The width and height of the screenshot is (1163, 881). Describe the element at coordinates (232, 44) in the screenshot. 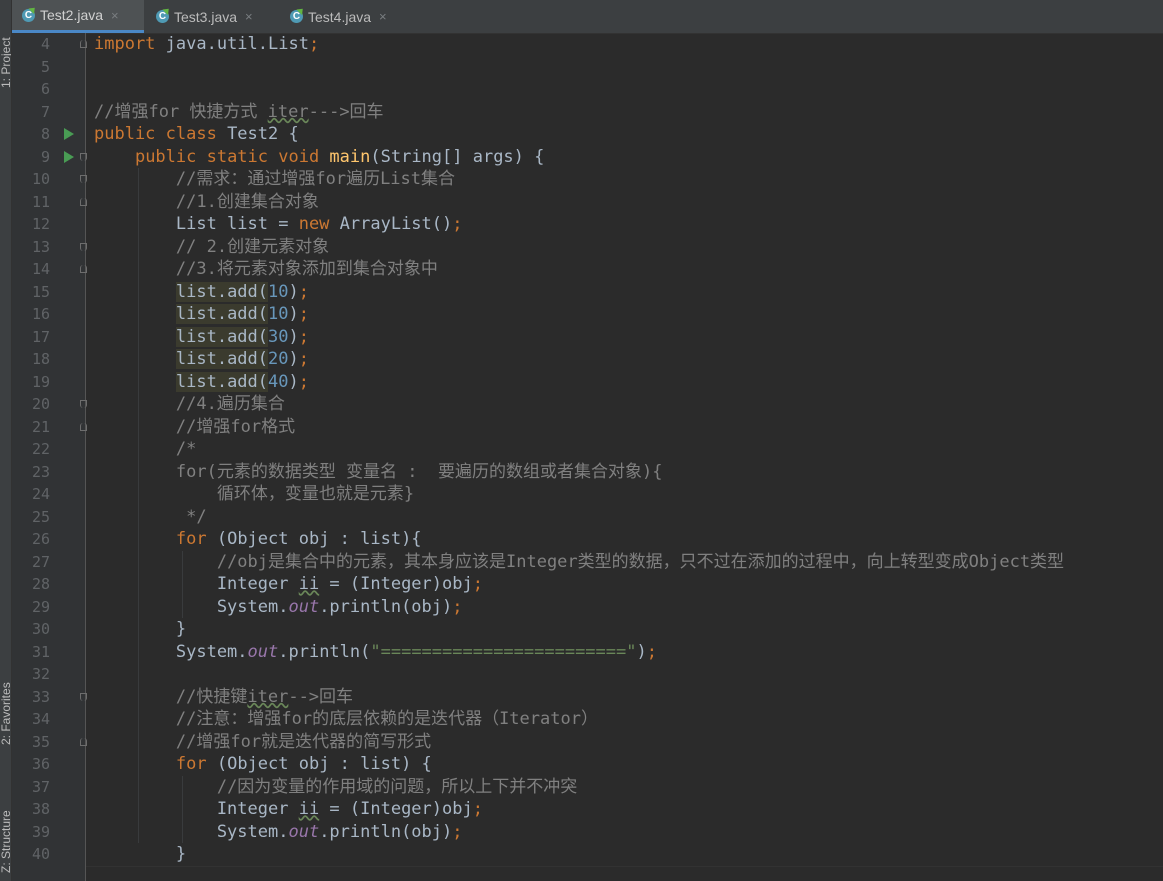

I see `code-token: java.util.List` at that location.